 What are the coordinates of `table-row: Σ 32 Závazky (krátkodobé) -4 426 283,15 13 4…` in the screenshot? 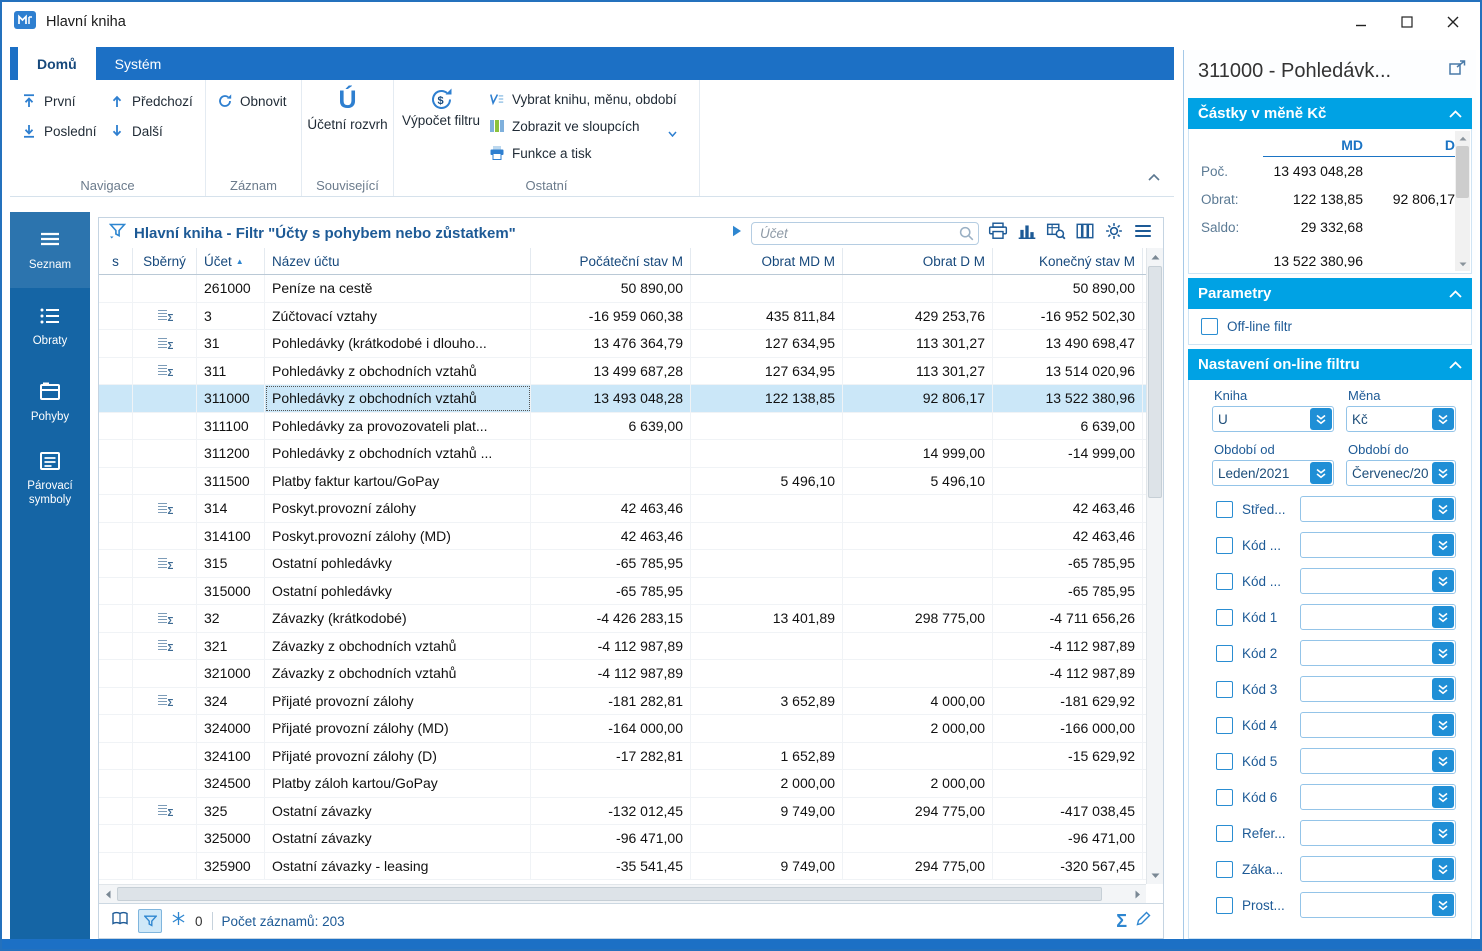 It's located at (622, 619).